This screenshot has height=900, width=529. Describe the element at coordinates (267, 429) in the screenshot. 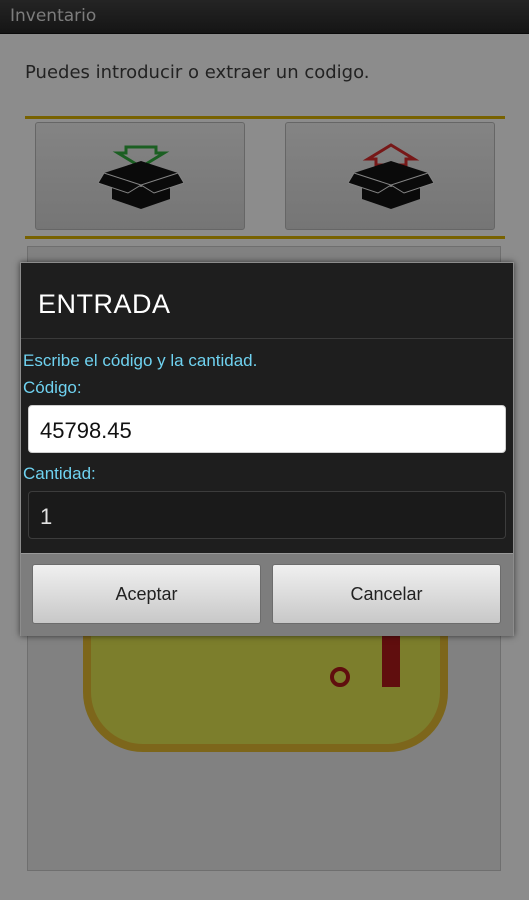

I see `code-input: 45798.45` at that location.